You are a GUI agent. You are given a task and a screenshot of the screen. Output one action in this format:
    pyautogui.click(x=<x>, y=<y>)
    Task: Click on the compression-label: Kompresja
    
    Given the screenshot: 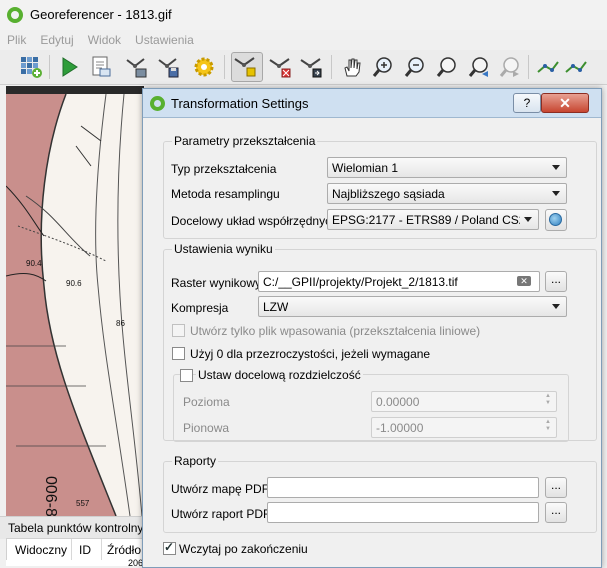 What is the action you would take?
    pyautogui.click(x=200, y=308)
    